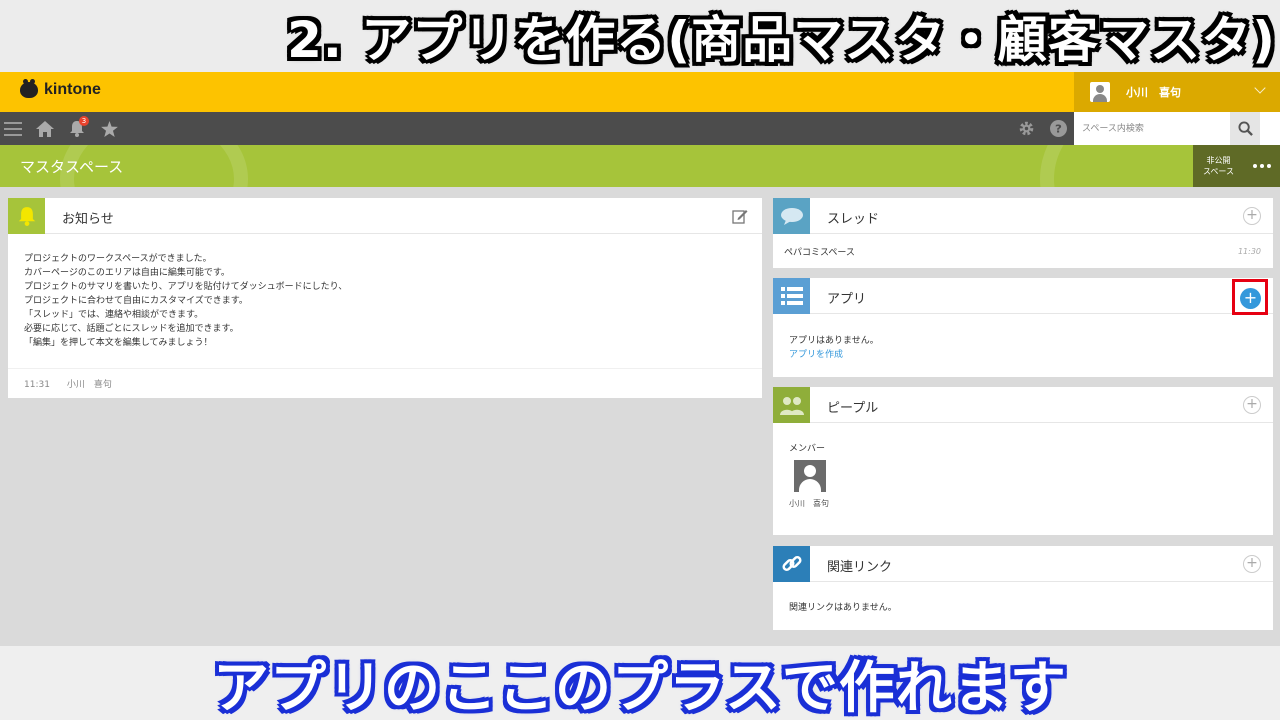 This screenshot has width=1280, height=720. I want to click on speech-bubble-icon, so click(791, 216).